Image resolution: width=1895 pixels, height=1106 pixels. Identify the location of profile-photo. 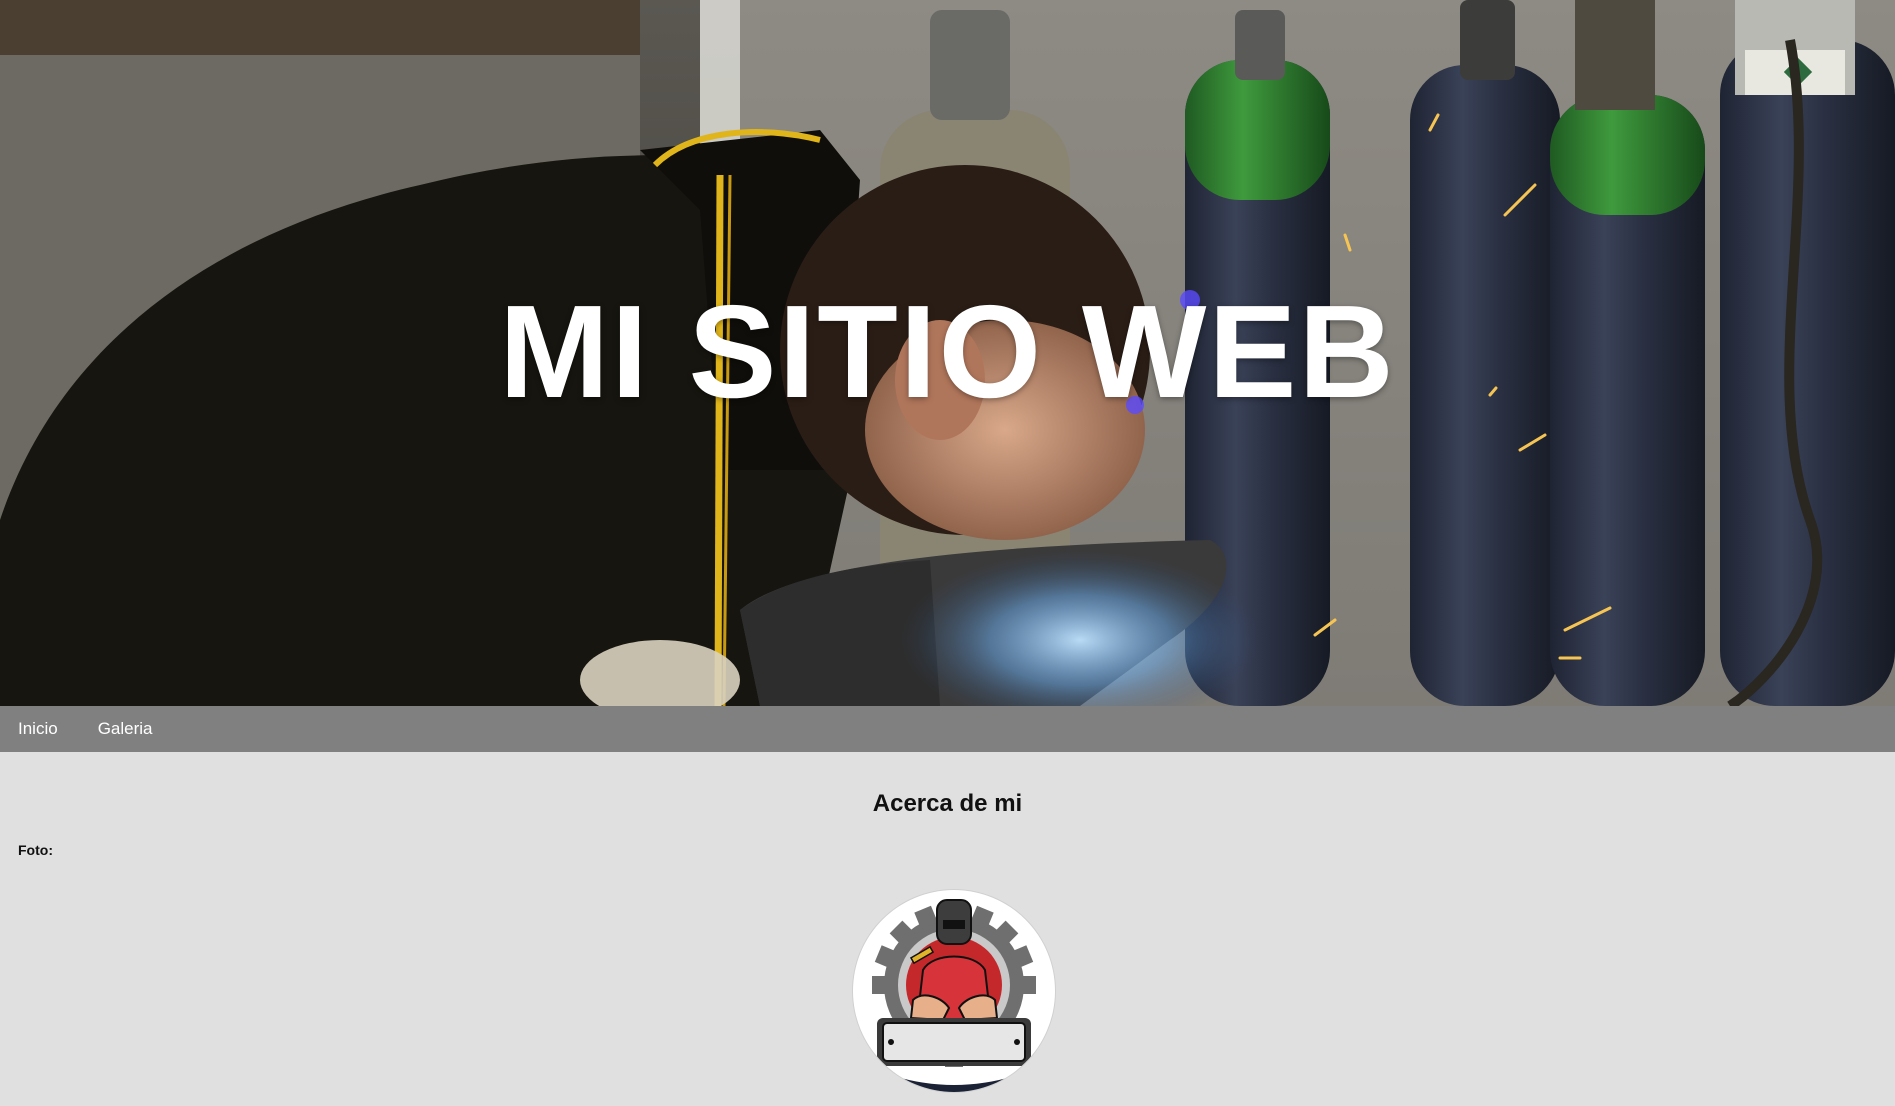
(954, 991).